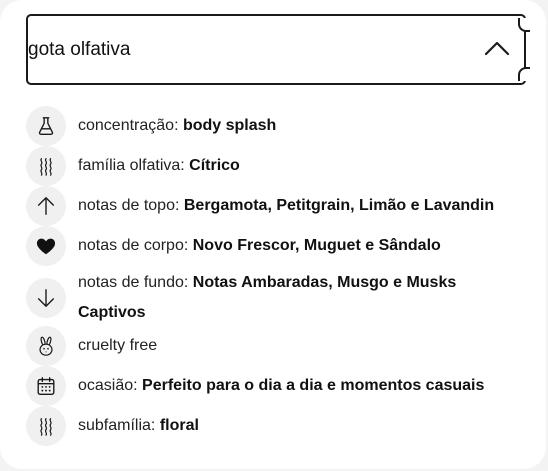 The height and width of the screenshot is (471, 548). I want to click on accordion-title: gota olfativa, so click(79, 49).